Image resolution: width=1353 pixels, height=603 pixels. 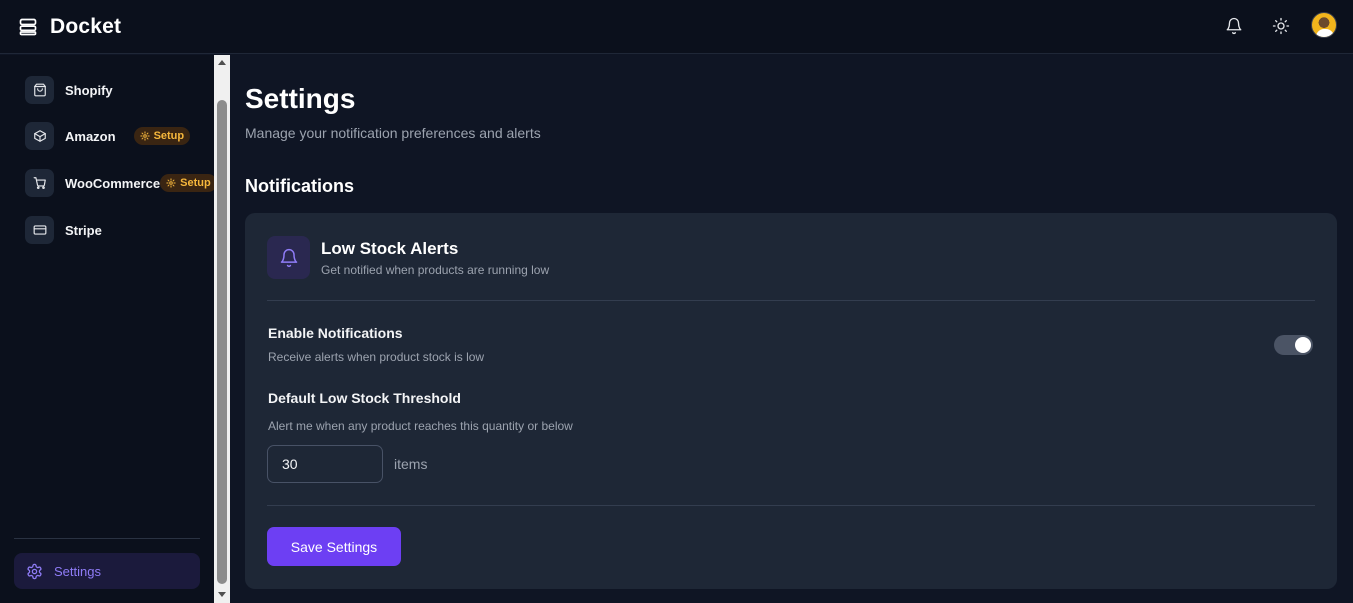 I want to click on brand: Docket, so click(x=69, y=27).